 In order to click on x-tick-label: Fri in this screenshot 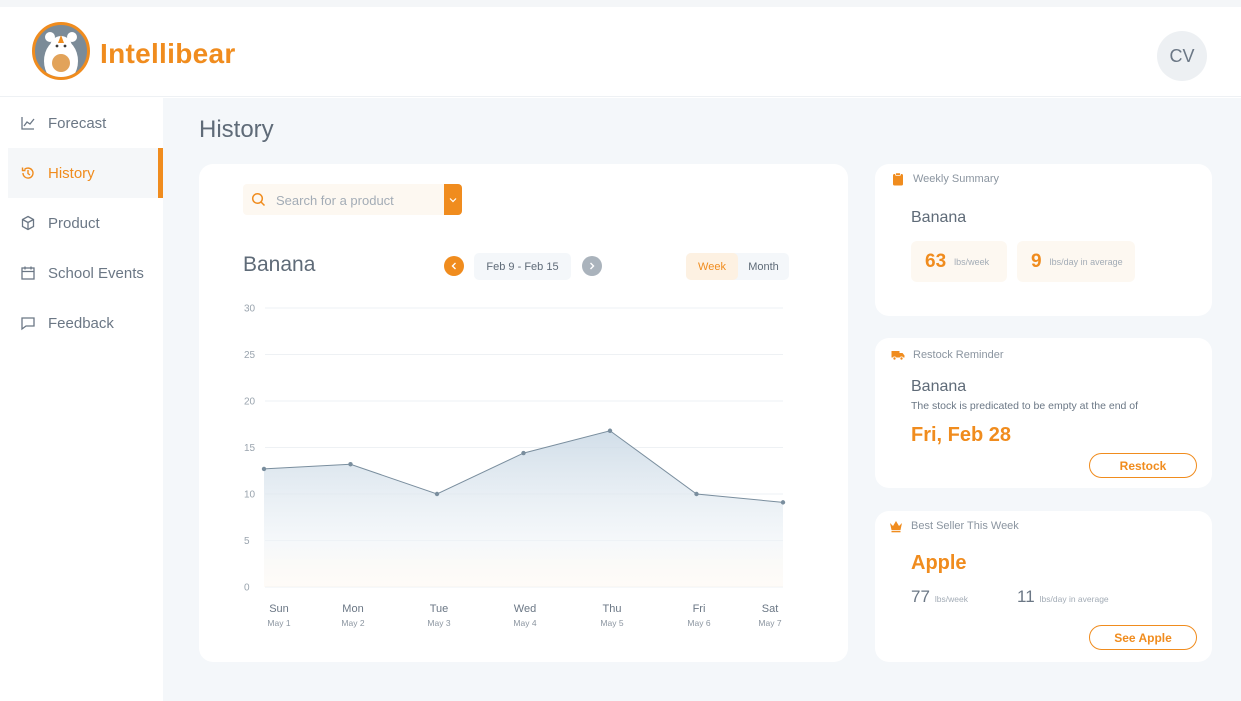, I will do `click(699, 609)`.